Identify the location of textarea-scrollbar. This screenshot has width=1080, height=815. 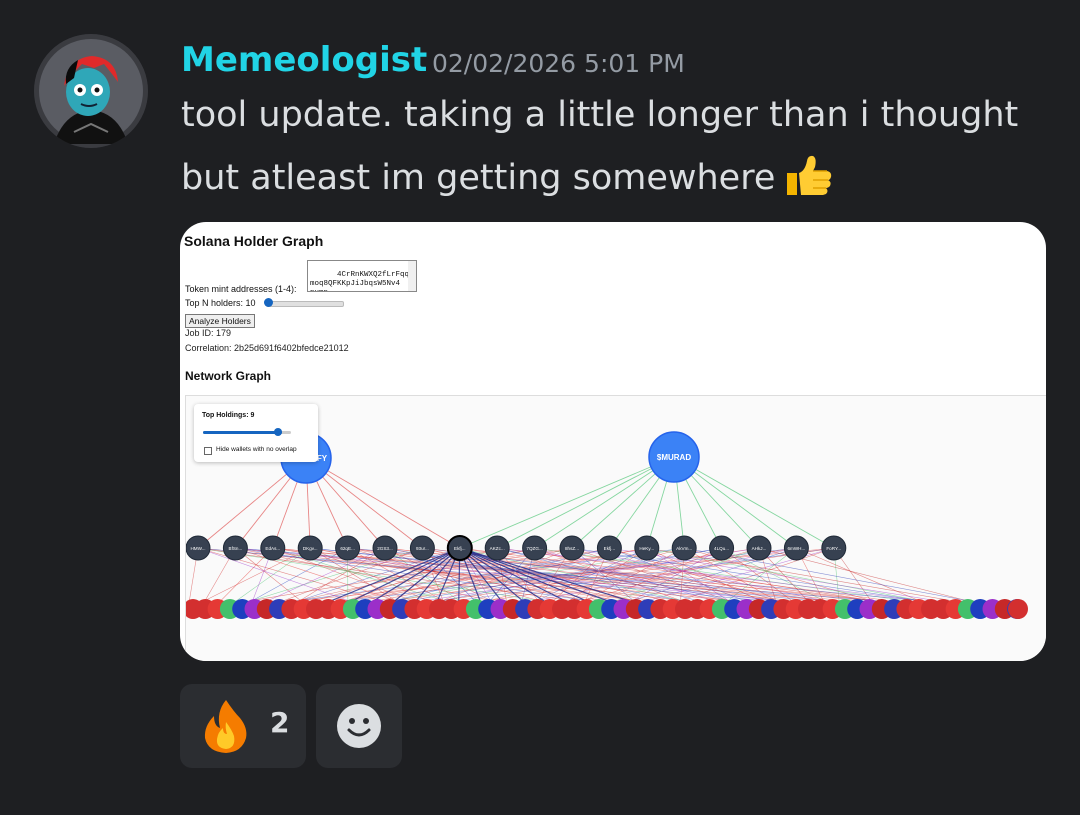
(412, 276).